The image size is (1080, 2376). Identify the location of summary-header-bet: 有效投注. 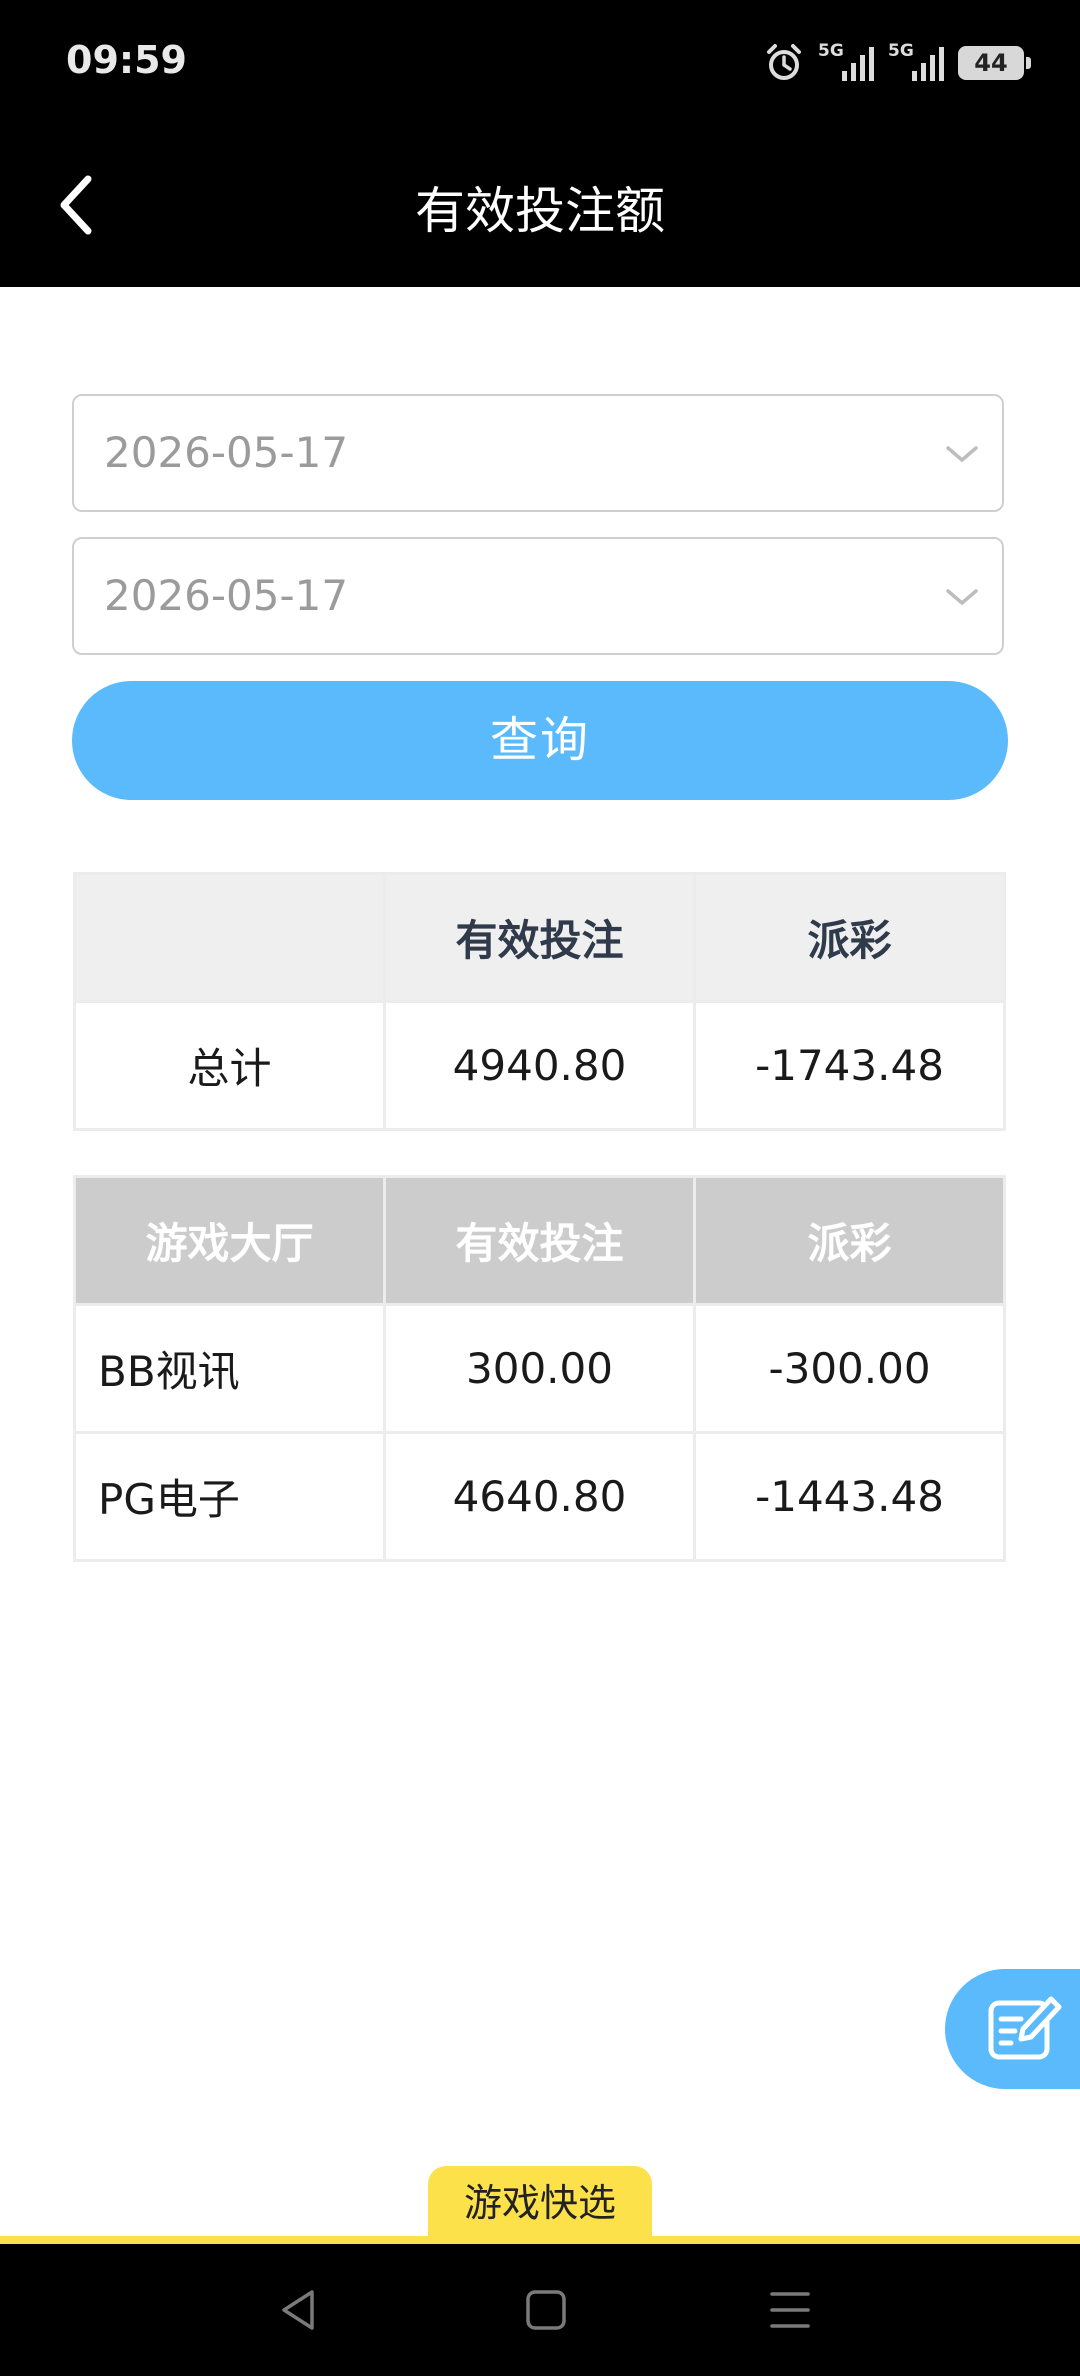
(539, 937).